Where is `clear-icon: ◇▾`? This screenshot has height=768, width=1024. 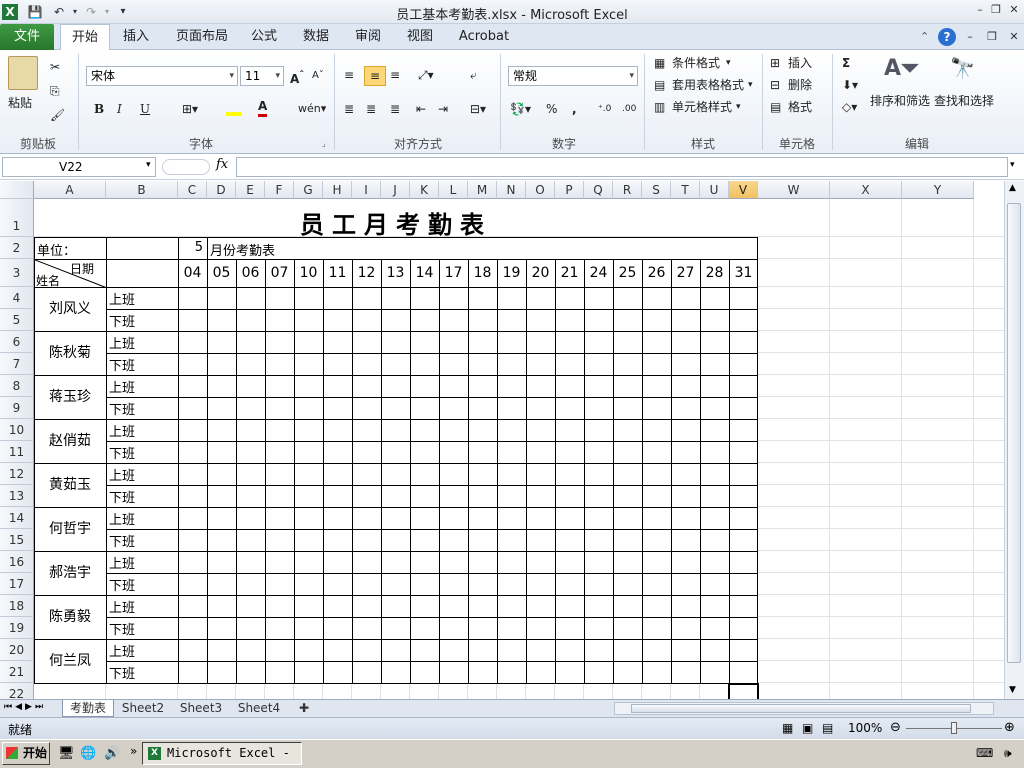
clear-icon: ◇▾ is located at coordinates (849, 107).